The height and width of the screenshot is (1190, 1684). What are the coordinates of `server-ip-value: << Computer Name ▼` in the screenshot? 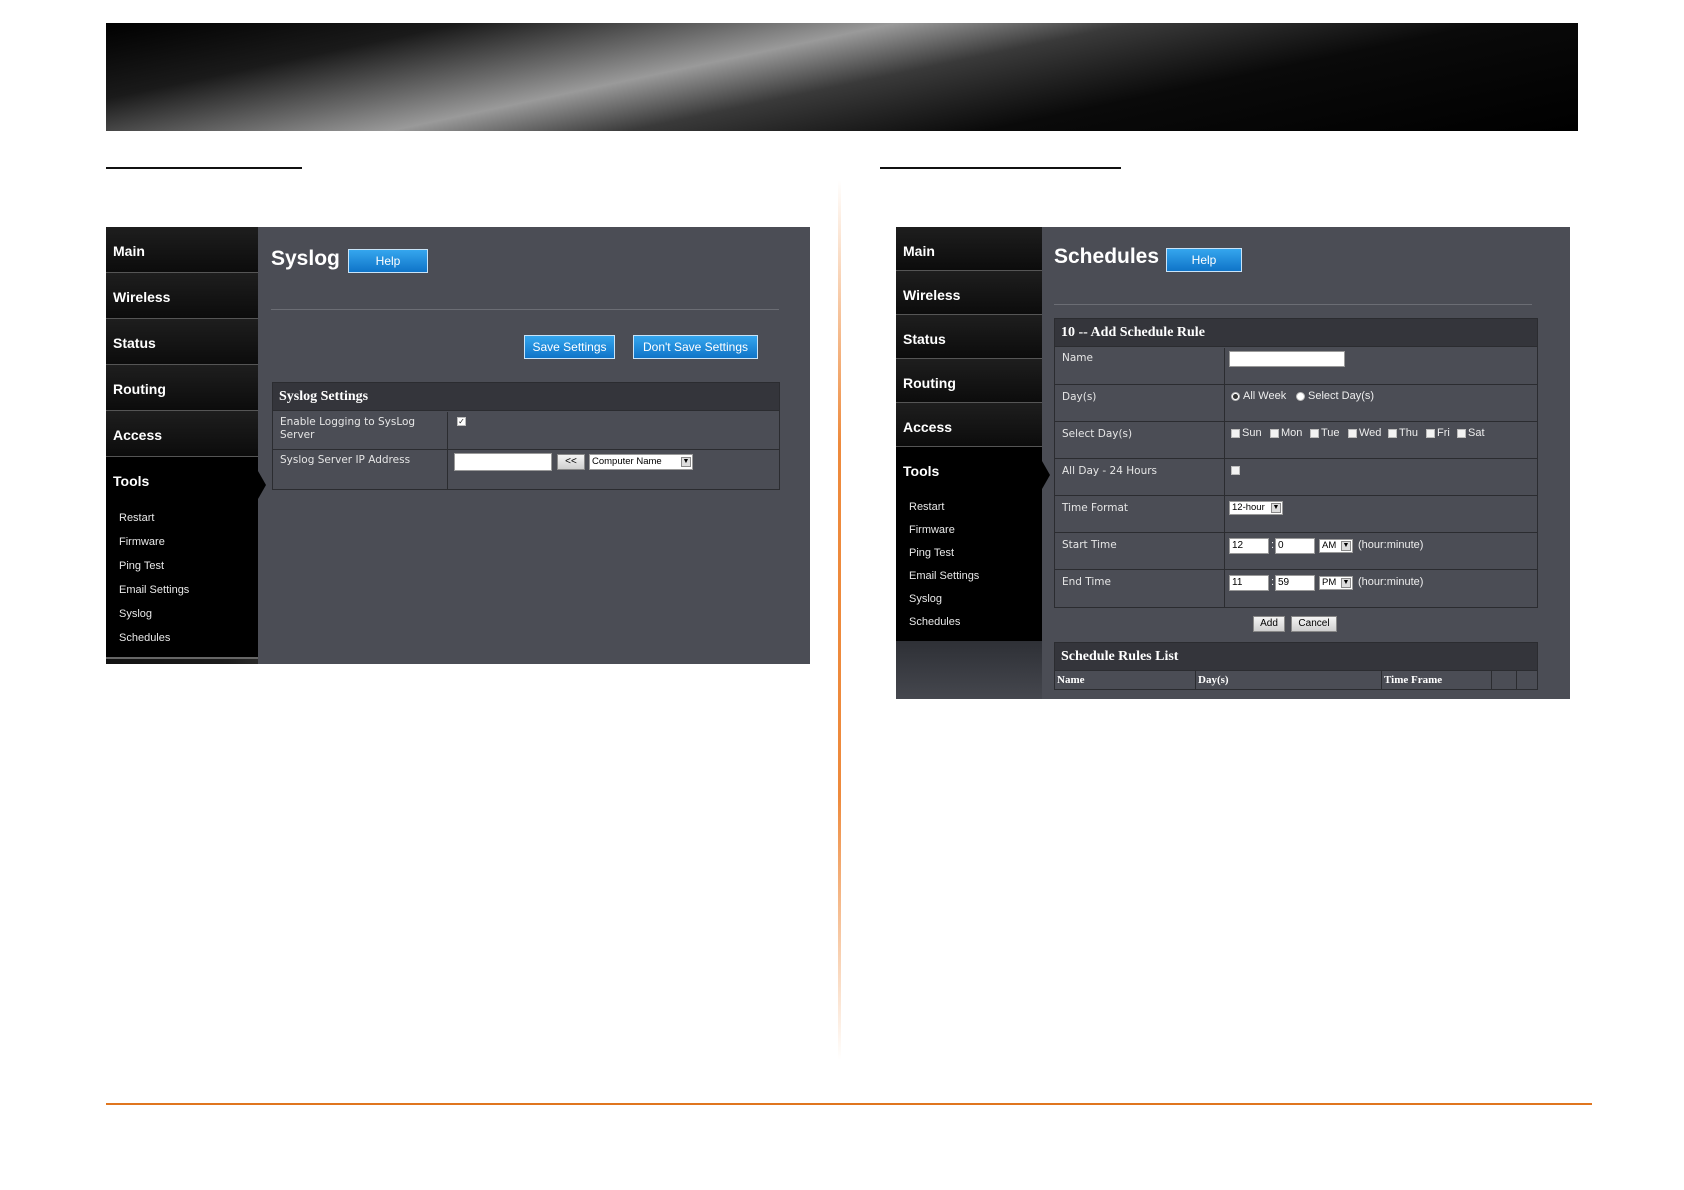 It's located at (613, 470).